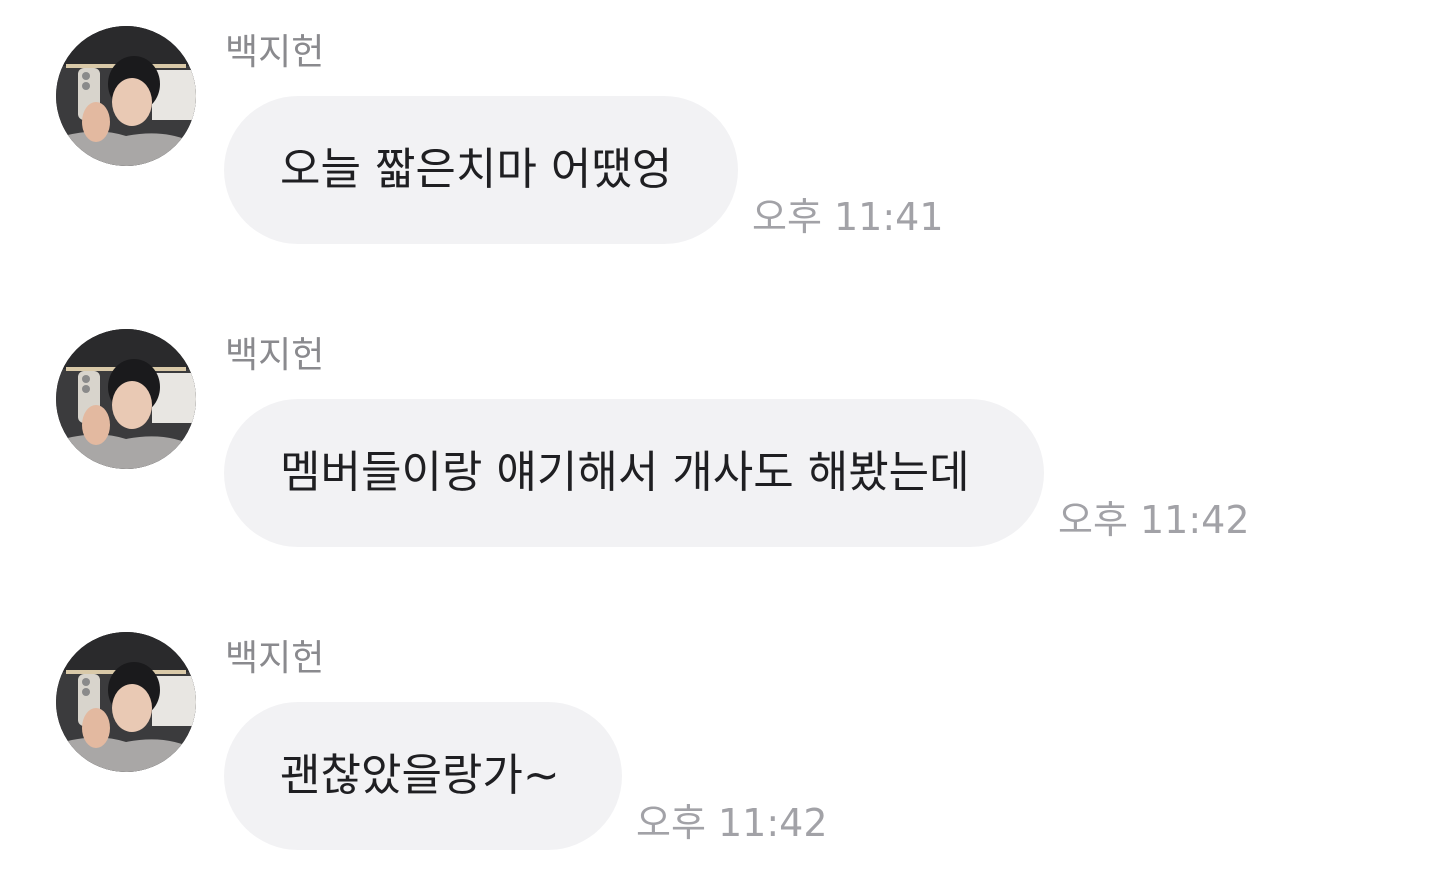  Describe the element at coordinates (848, 217) in the screenshot. I see `message-time: 오후 11:41` at that location.